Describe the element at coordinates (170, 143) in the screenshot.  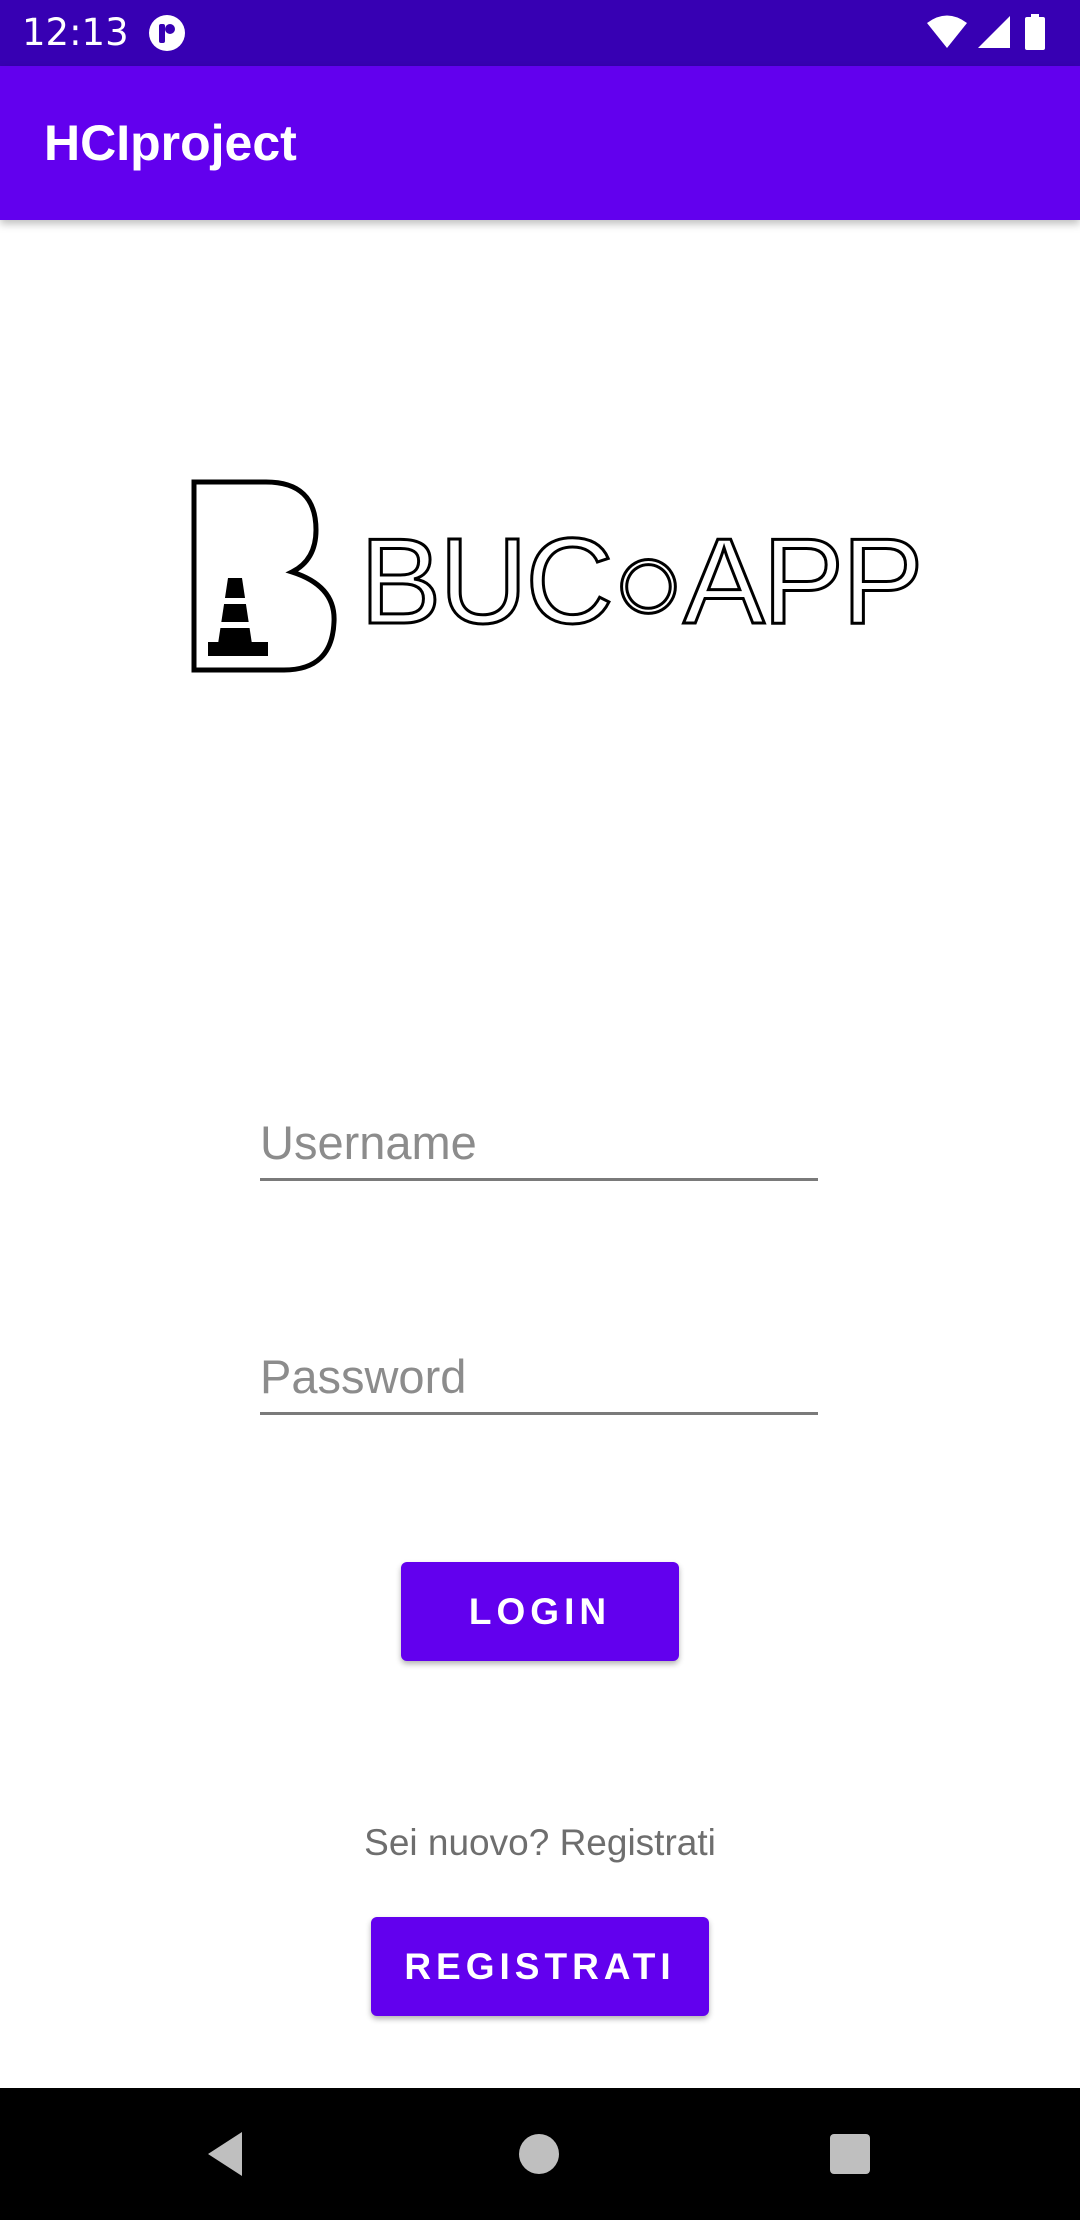
I see `app-title: HCIproject` at that location.